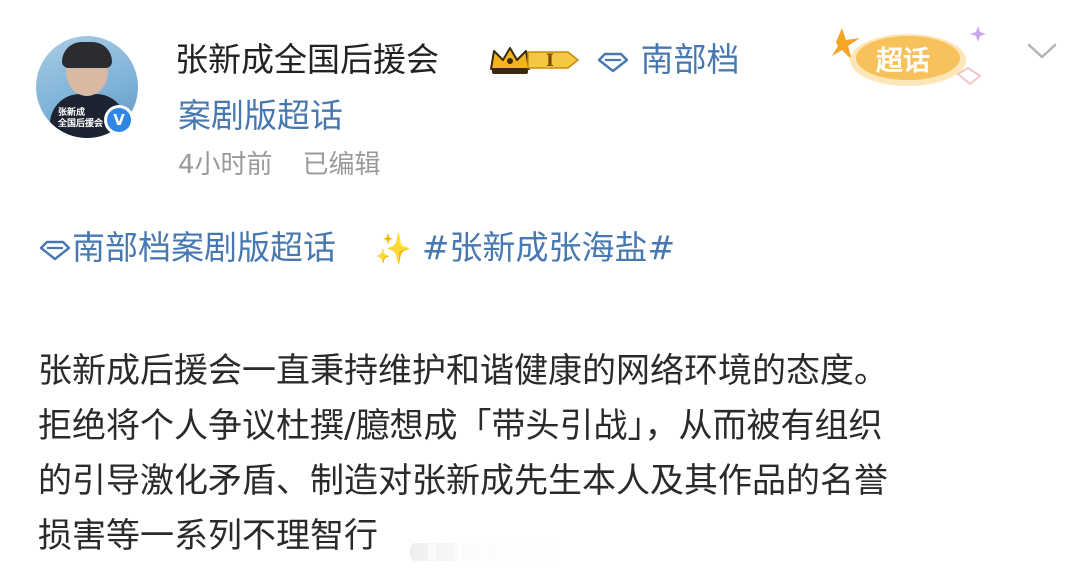  I want to click on member-level-text: I, so click(550, 61).